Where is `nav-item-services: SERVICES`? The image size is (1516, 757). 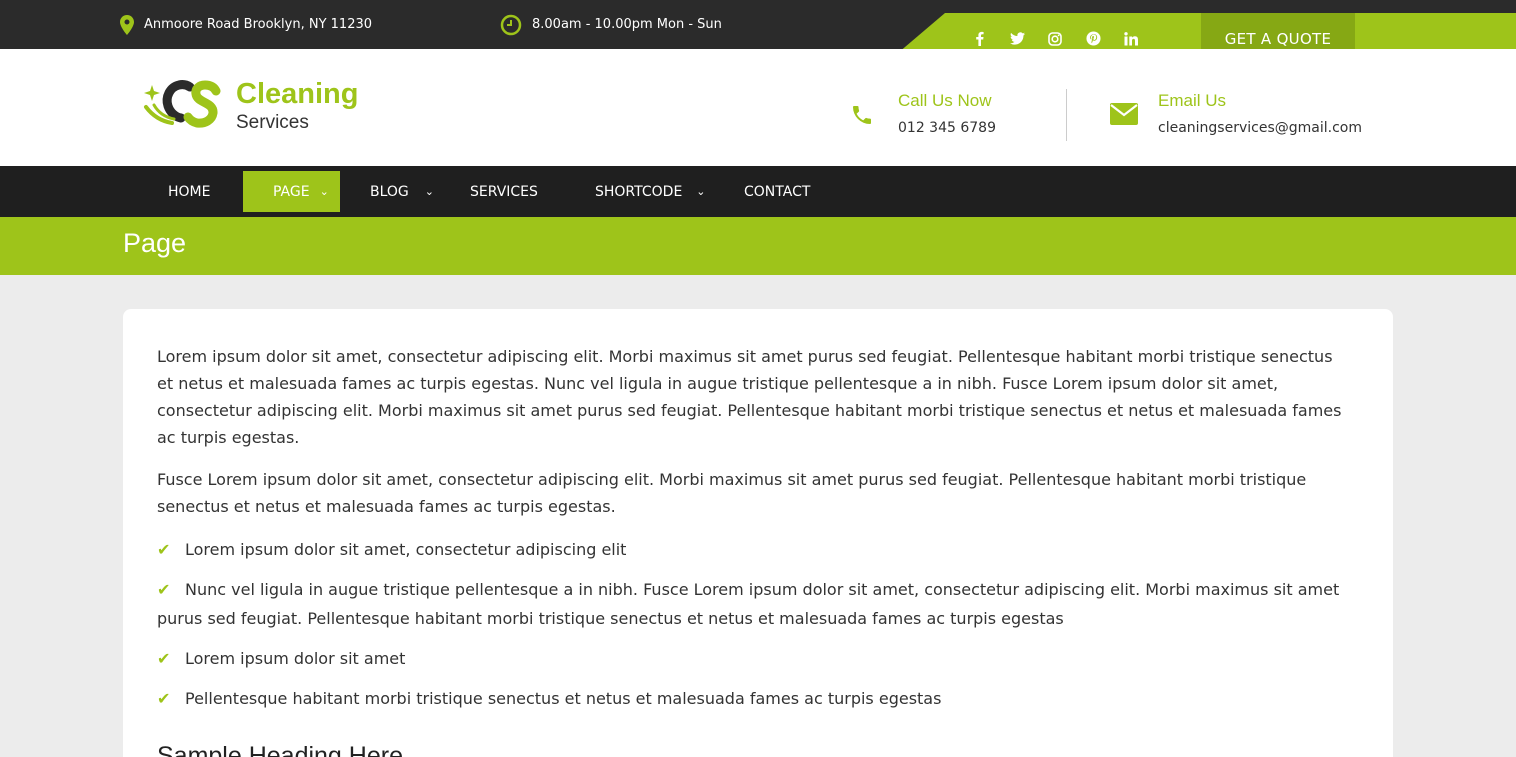
nav-item-services: SERVICES is located at coordinates (504, 191).